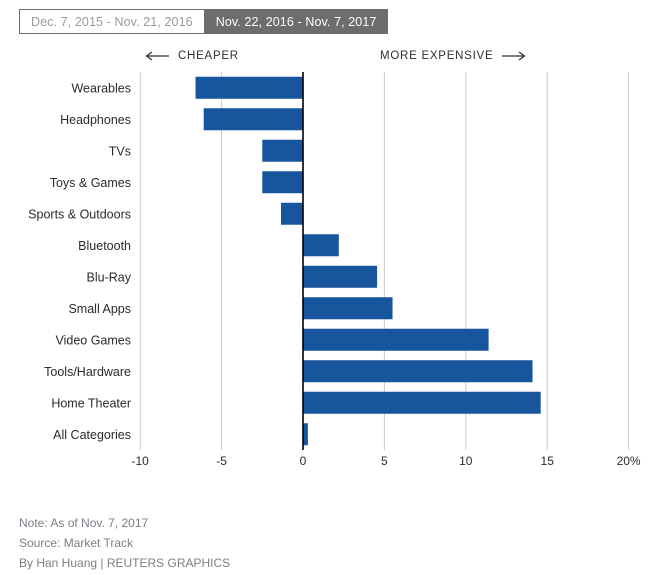  Describe the element at coordinates (79, 214) in the screenshot. I see `category-label: Sports & Outdoors` at that location.